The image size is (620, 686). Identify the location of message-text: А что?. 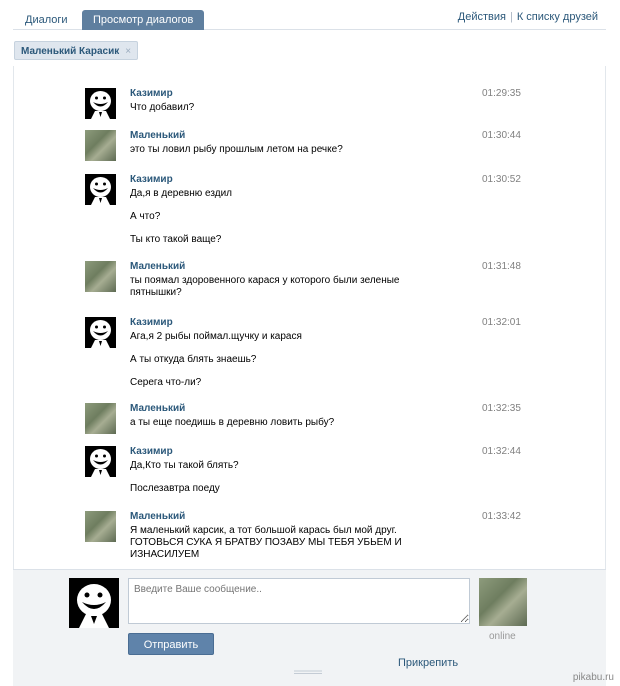
(145, 216).